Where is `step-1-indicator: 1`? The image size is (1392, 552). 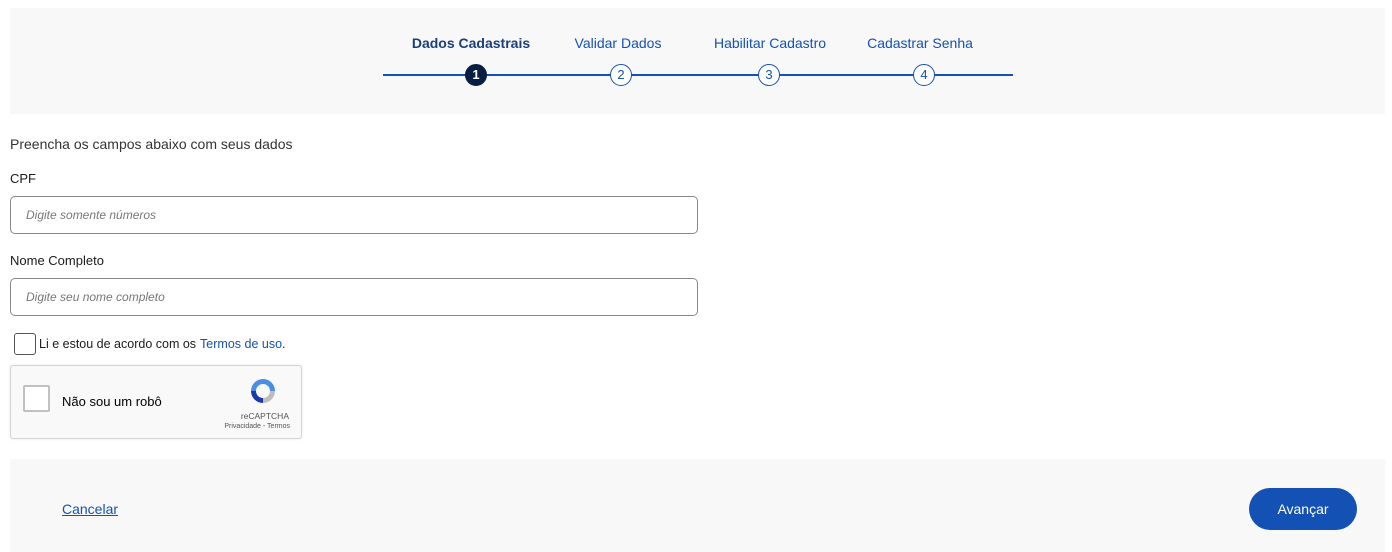 step-1-indicator: 1 is located at coordinates (476, 75).